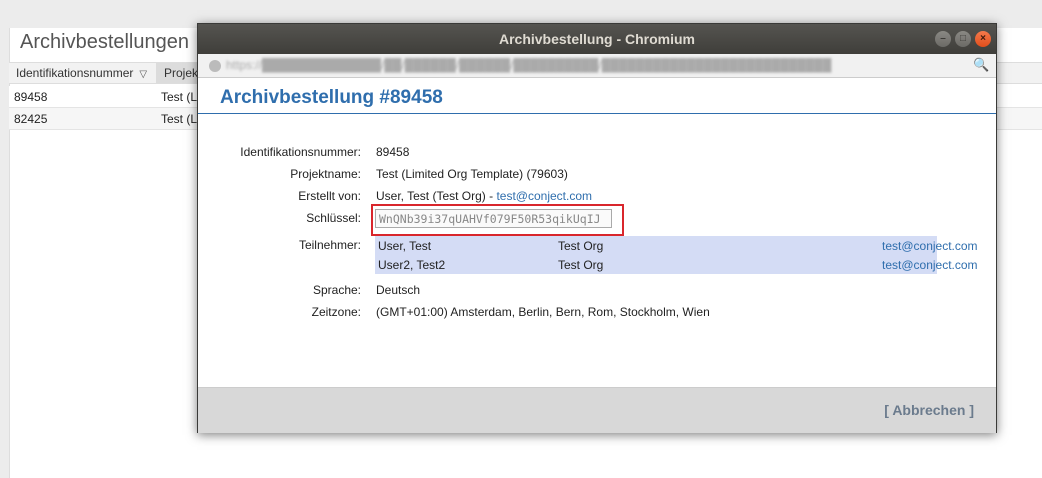 The height and width of the screenshot is (478, 1042). What do you see at coordinates (300, 152) in the screenshot?
I see `id-label: Identifikationsnummer:` at bounding box center [300, 152].